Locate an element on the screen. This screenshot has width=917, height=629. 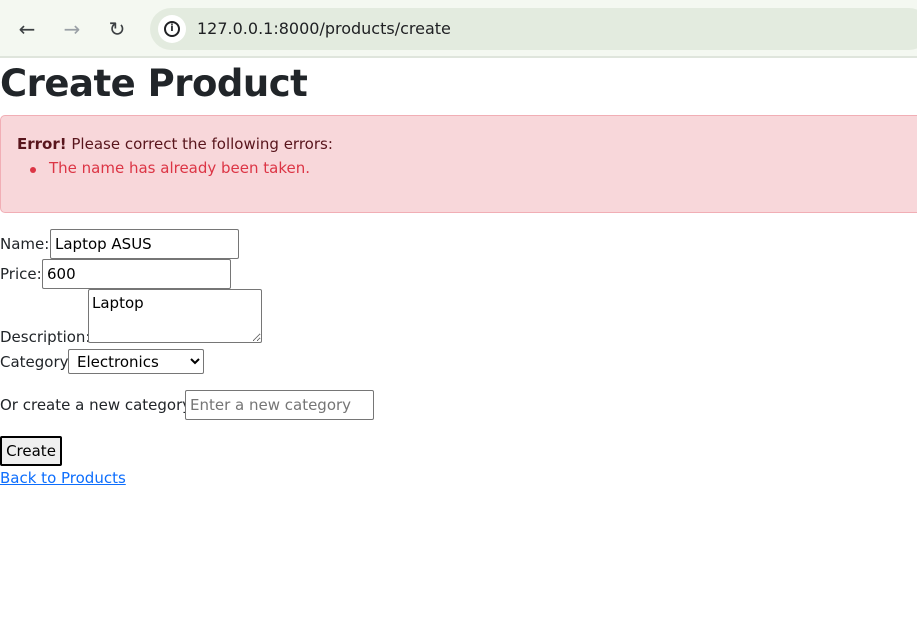
back-arrow-icon: ← is located at coordinates (27, 29).